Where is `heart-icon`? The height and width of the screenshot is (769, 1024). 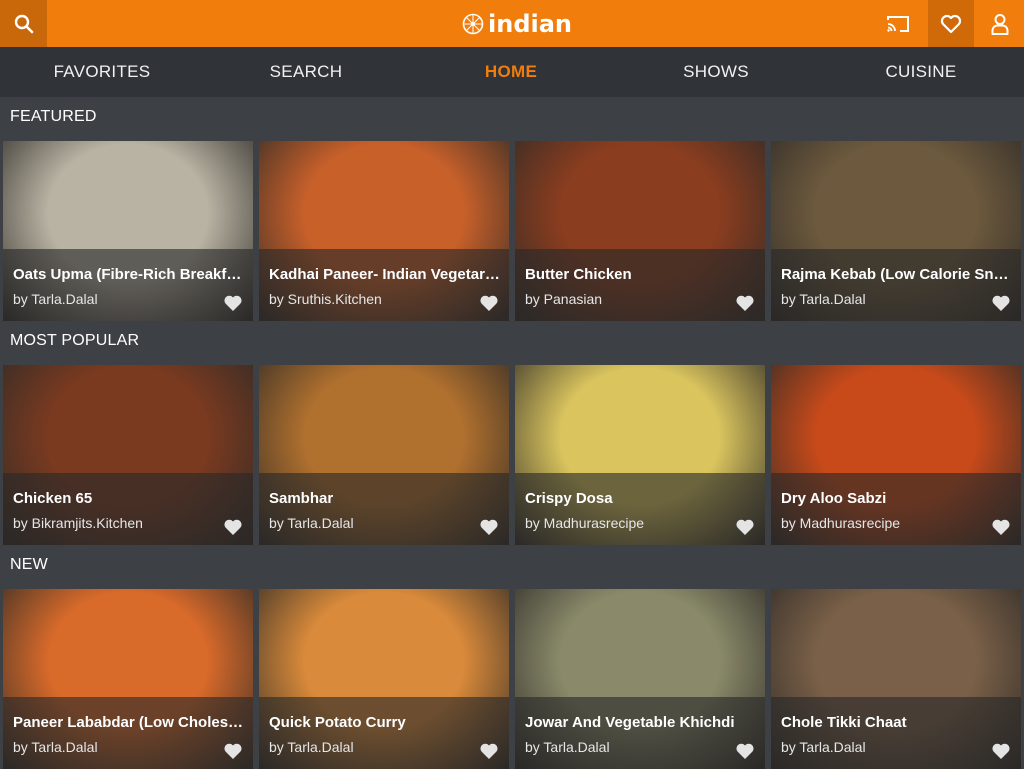 heart-icon is located at coordinates (951, 23).